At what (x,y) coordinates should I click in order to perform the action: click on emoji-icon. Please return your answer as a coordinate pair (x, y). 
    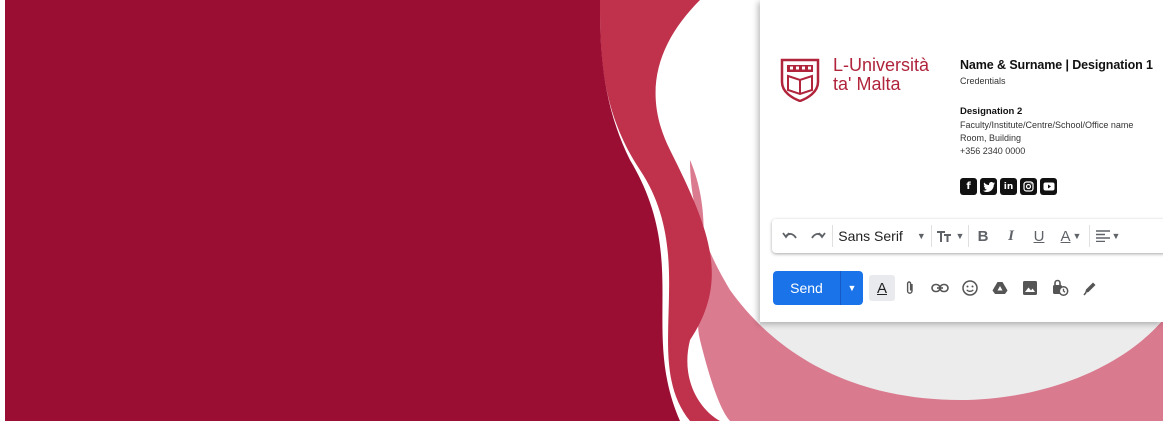
    Looking at the image, I should click on (970, 288).